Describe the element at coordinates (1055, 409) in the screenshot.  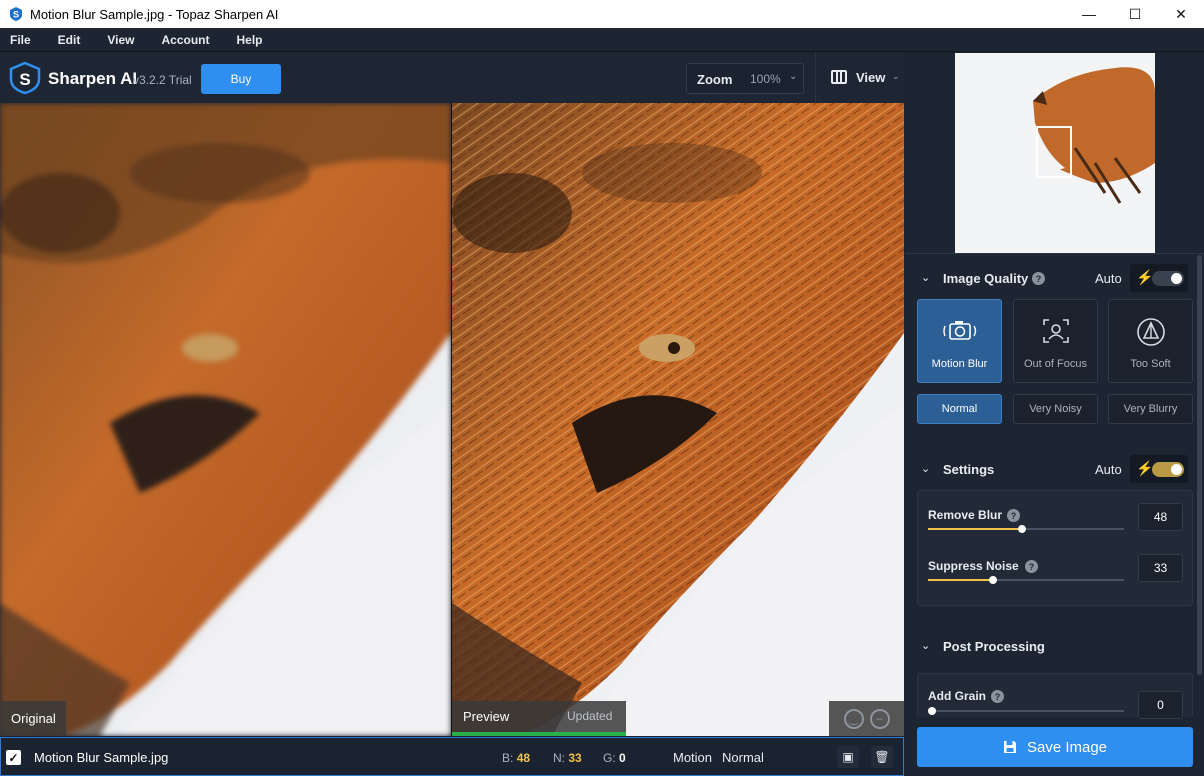
I see `noise-very-noisy-button: Very Noisy` at that location.